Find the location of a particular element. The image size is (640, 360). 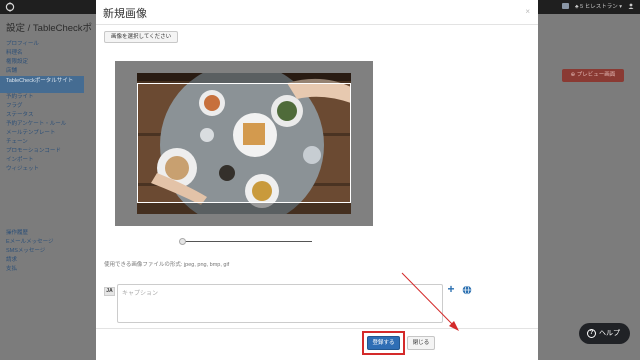

zoom-track is located at coordinates (246, 241).